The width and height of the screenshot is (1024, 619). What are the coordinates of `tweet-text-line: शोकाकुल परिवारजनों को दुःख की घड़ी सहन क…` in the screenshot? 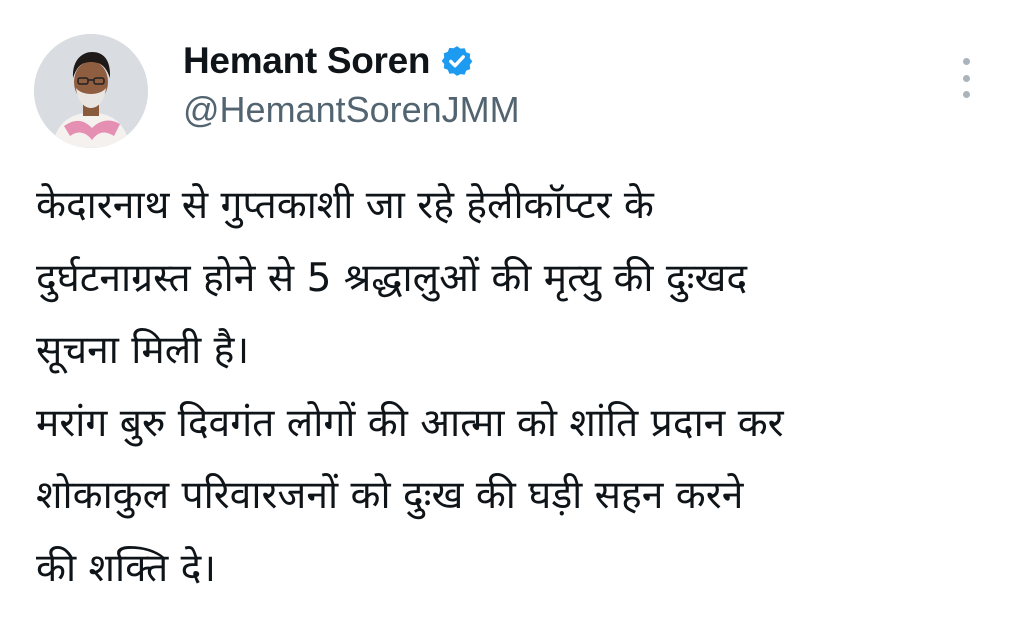 It's located at (390, 495).